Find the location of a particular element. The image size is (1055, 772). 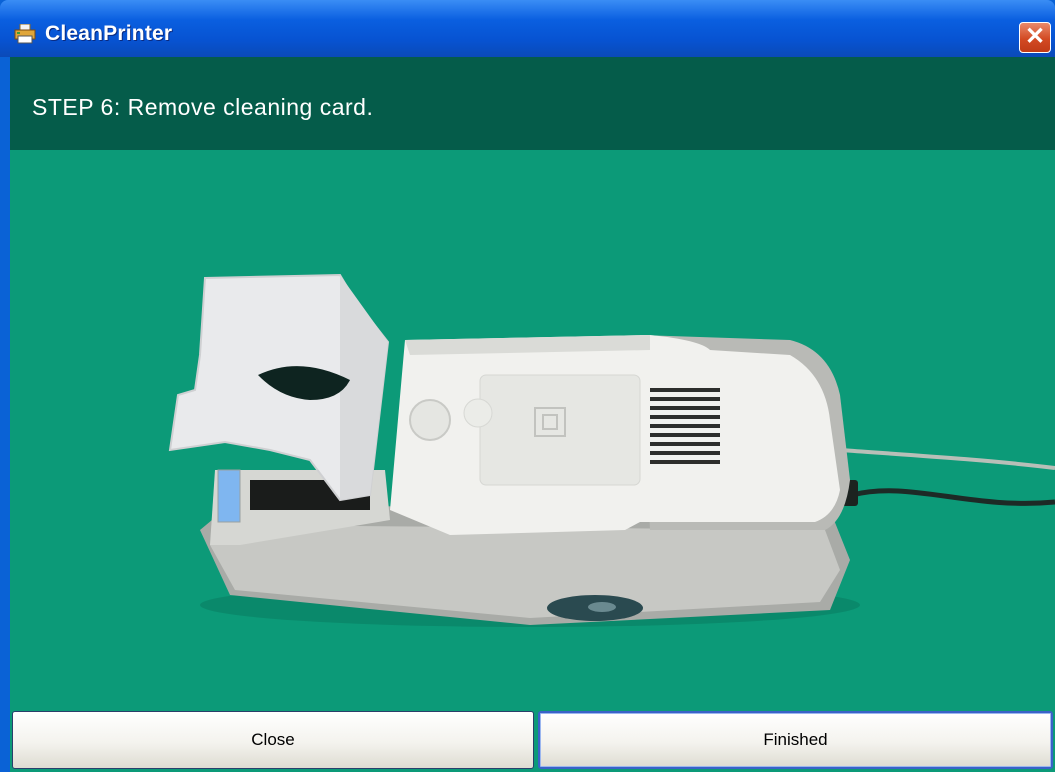

finished-button: Finished is located at coordinates (795, 740).